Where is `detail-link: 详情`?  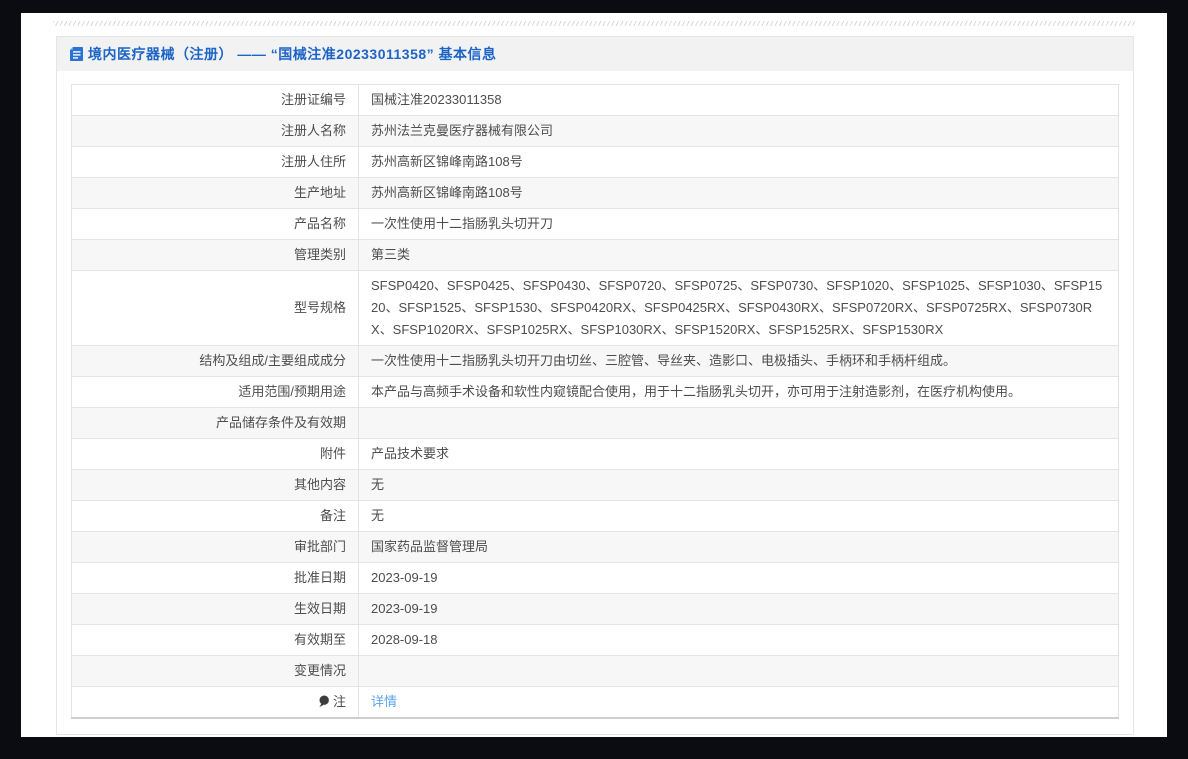 detail-link: 详情 is located at coordinates (384, 701).